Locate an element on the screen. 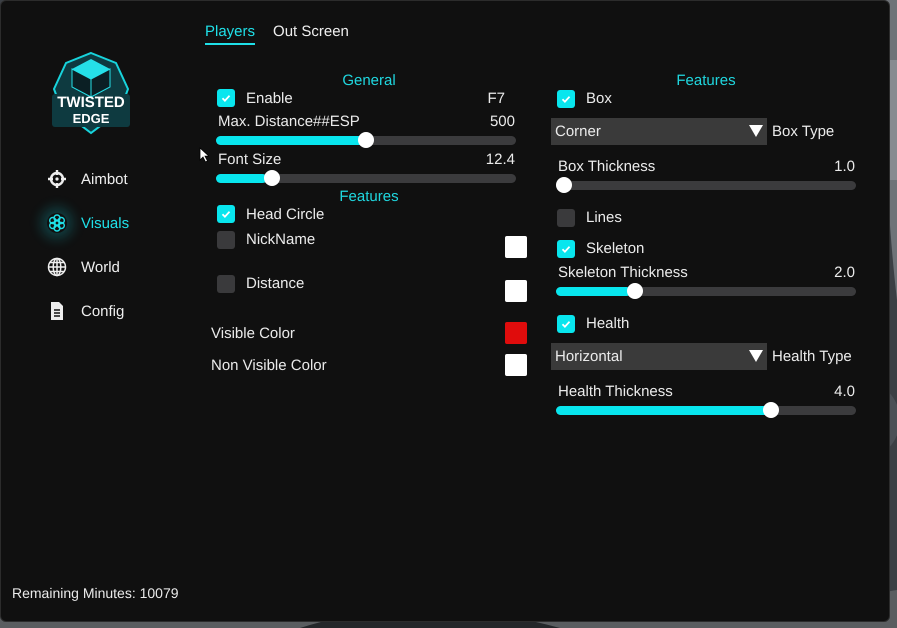  checkbox-label: Skeleton is located at coordinates (615, 248).